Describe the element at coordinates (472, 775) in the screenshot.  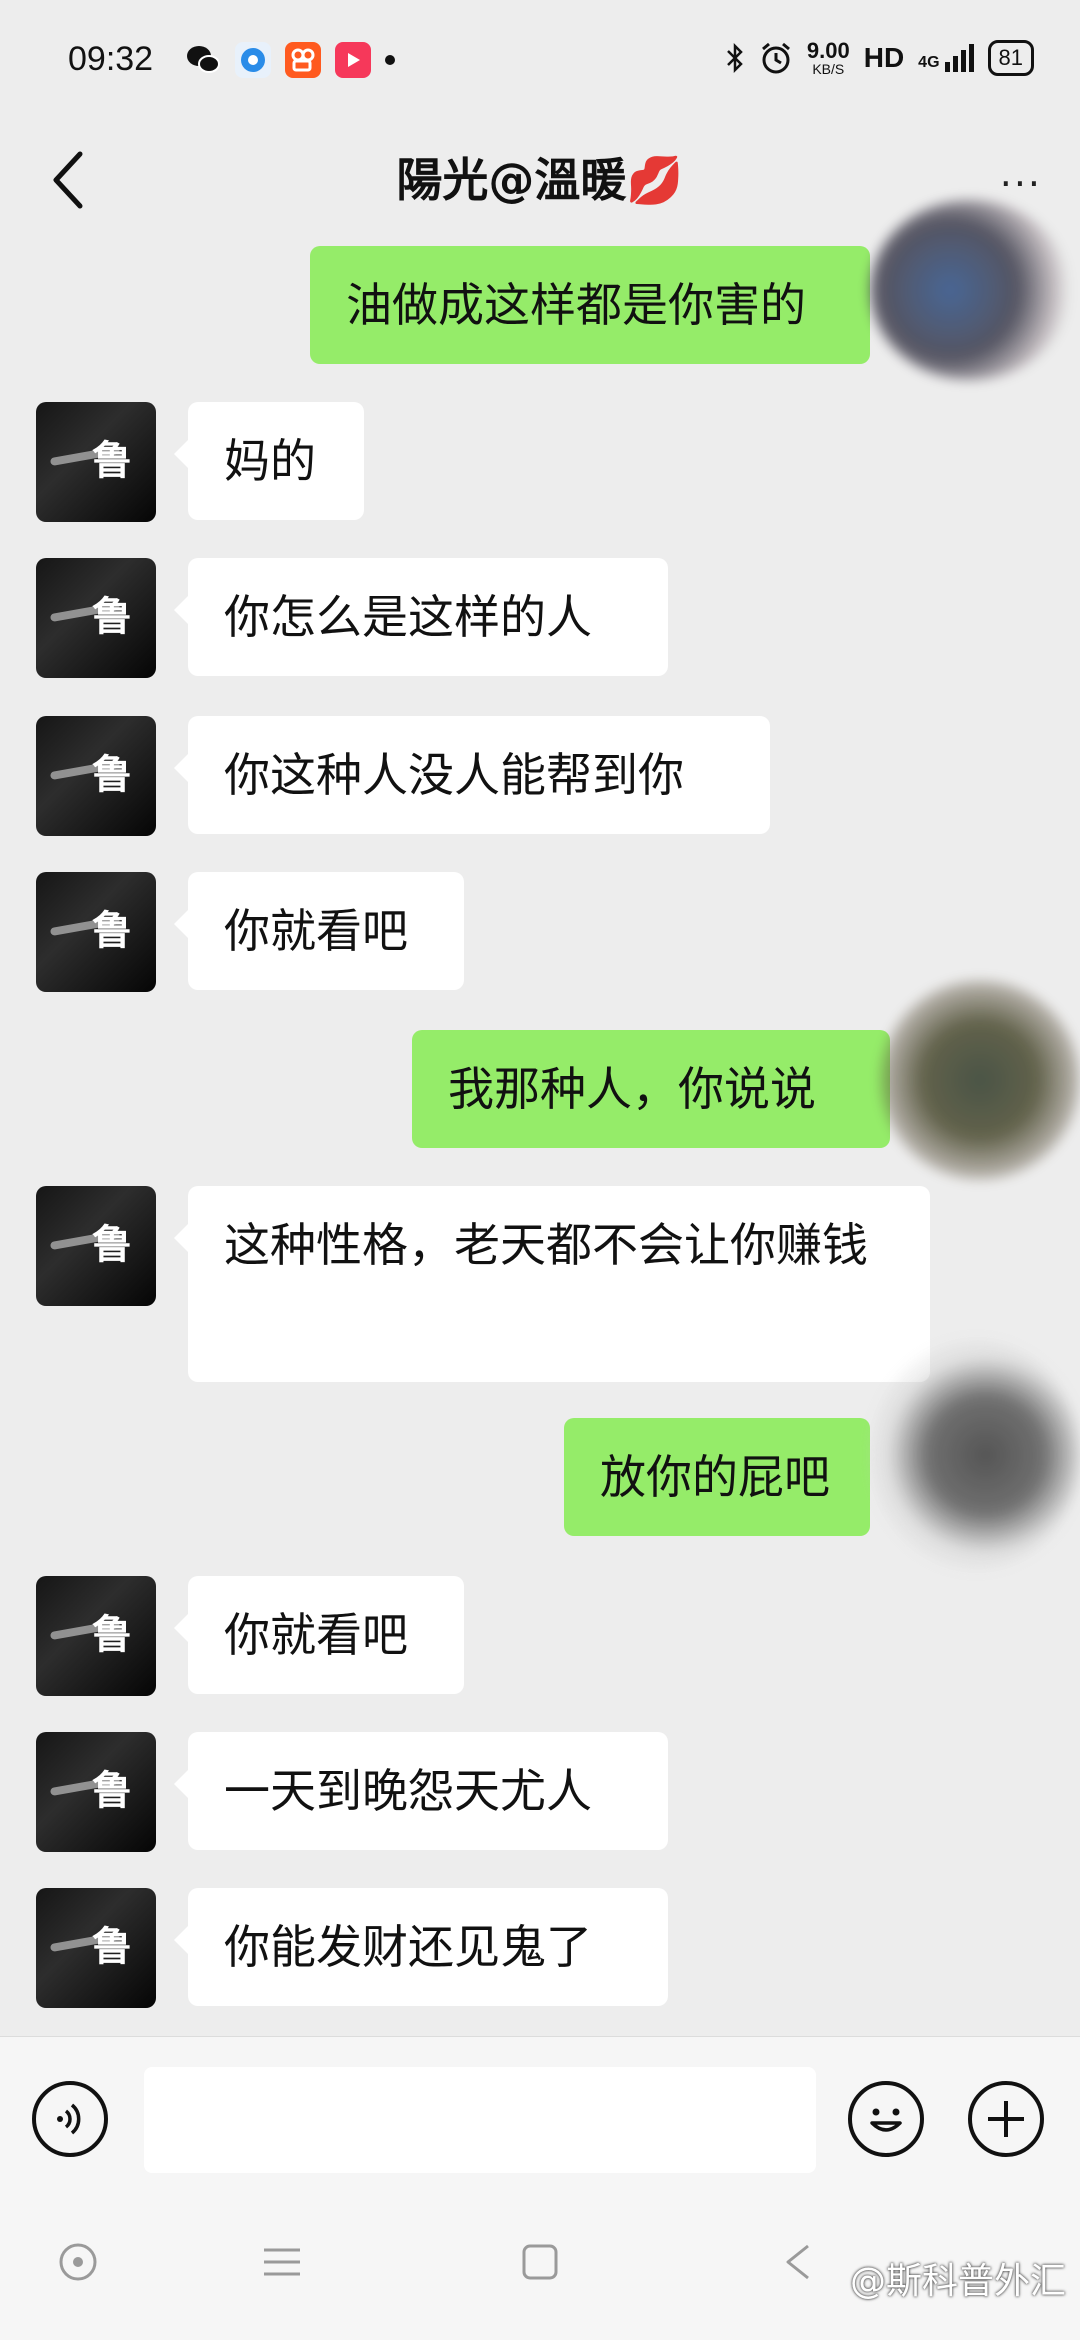
I see `received-message-bubble: 你这种人没人能帮到你` at that location.